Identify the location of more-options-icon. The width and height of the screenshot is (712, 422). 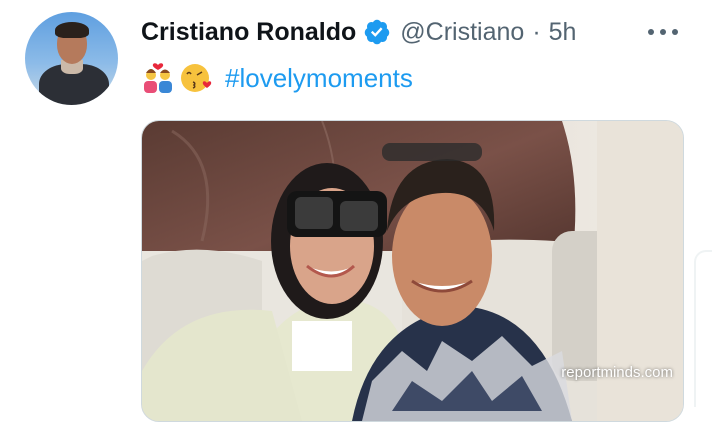
(663, 32).